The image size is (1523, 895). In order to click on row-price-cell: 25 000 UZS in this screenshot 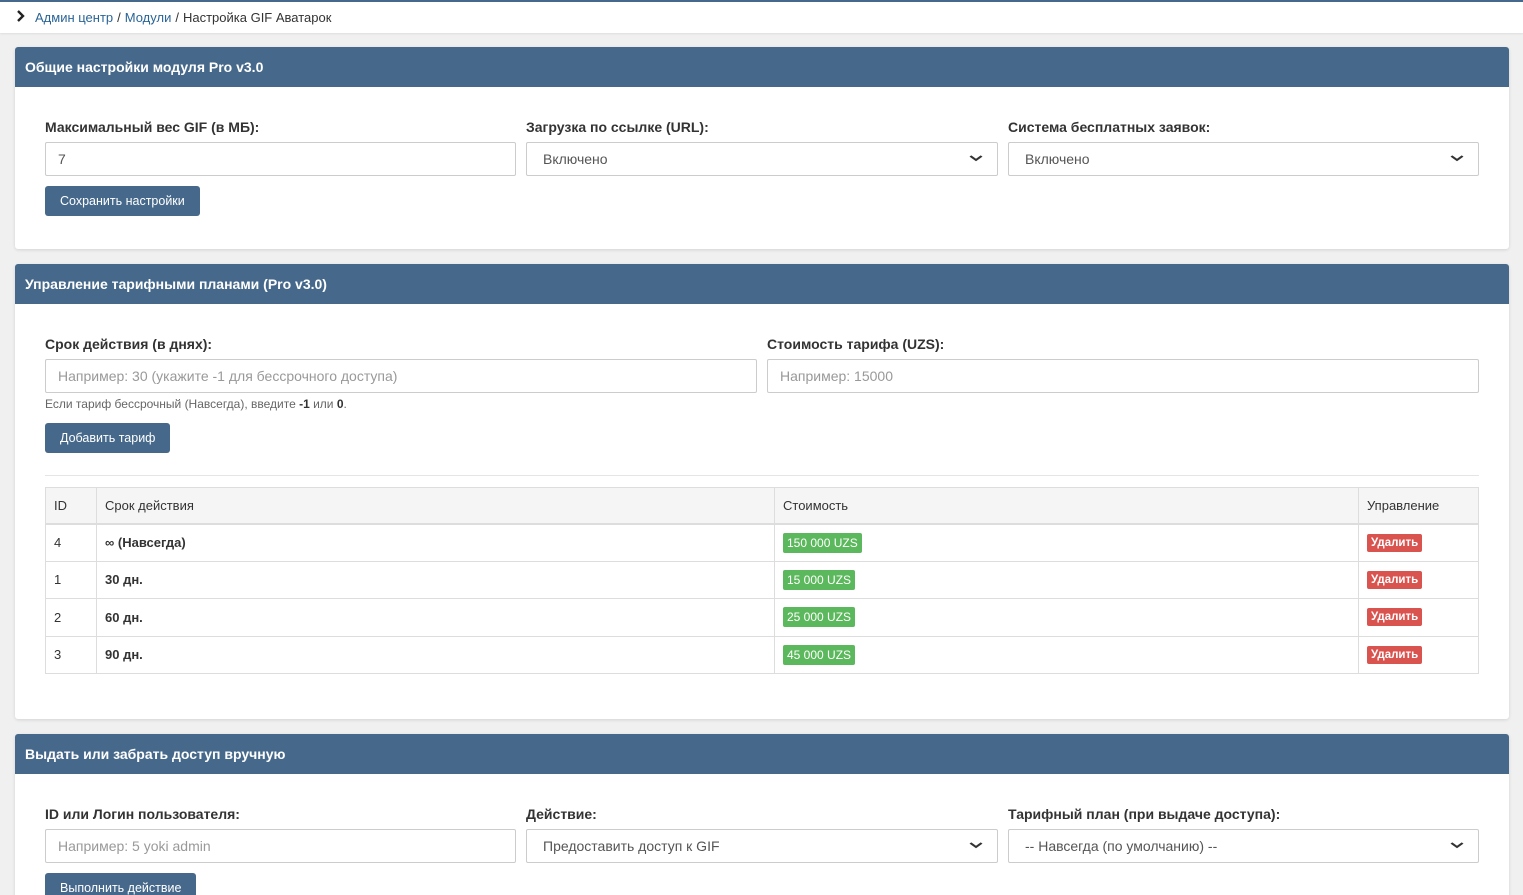, I will do `click(1066, 617)`.